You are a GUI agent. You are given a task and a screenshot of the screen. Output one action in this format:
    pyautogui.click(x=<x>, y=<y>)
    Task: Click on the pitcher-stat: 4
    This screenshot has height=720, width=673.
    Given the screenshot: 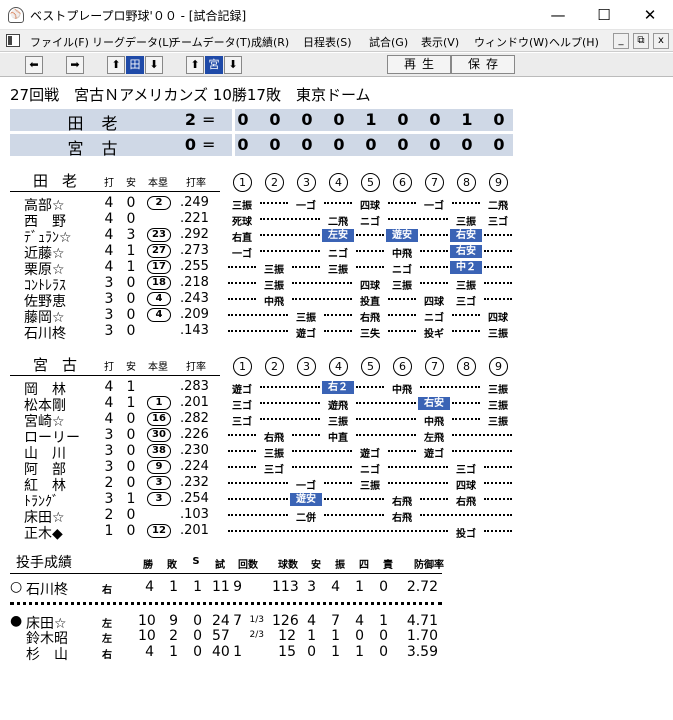 What is the action you would take?
    pyautogui.click(x=149, y=587)
    